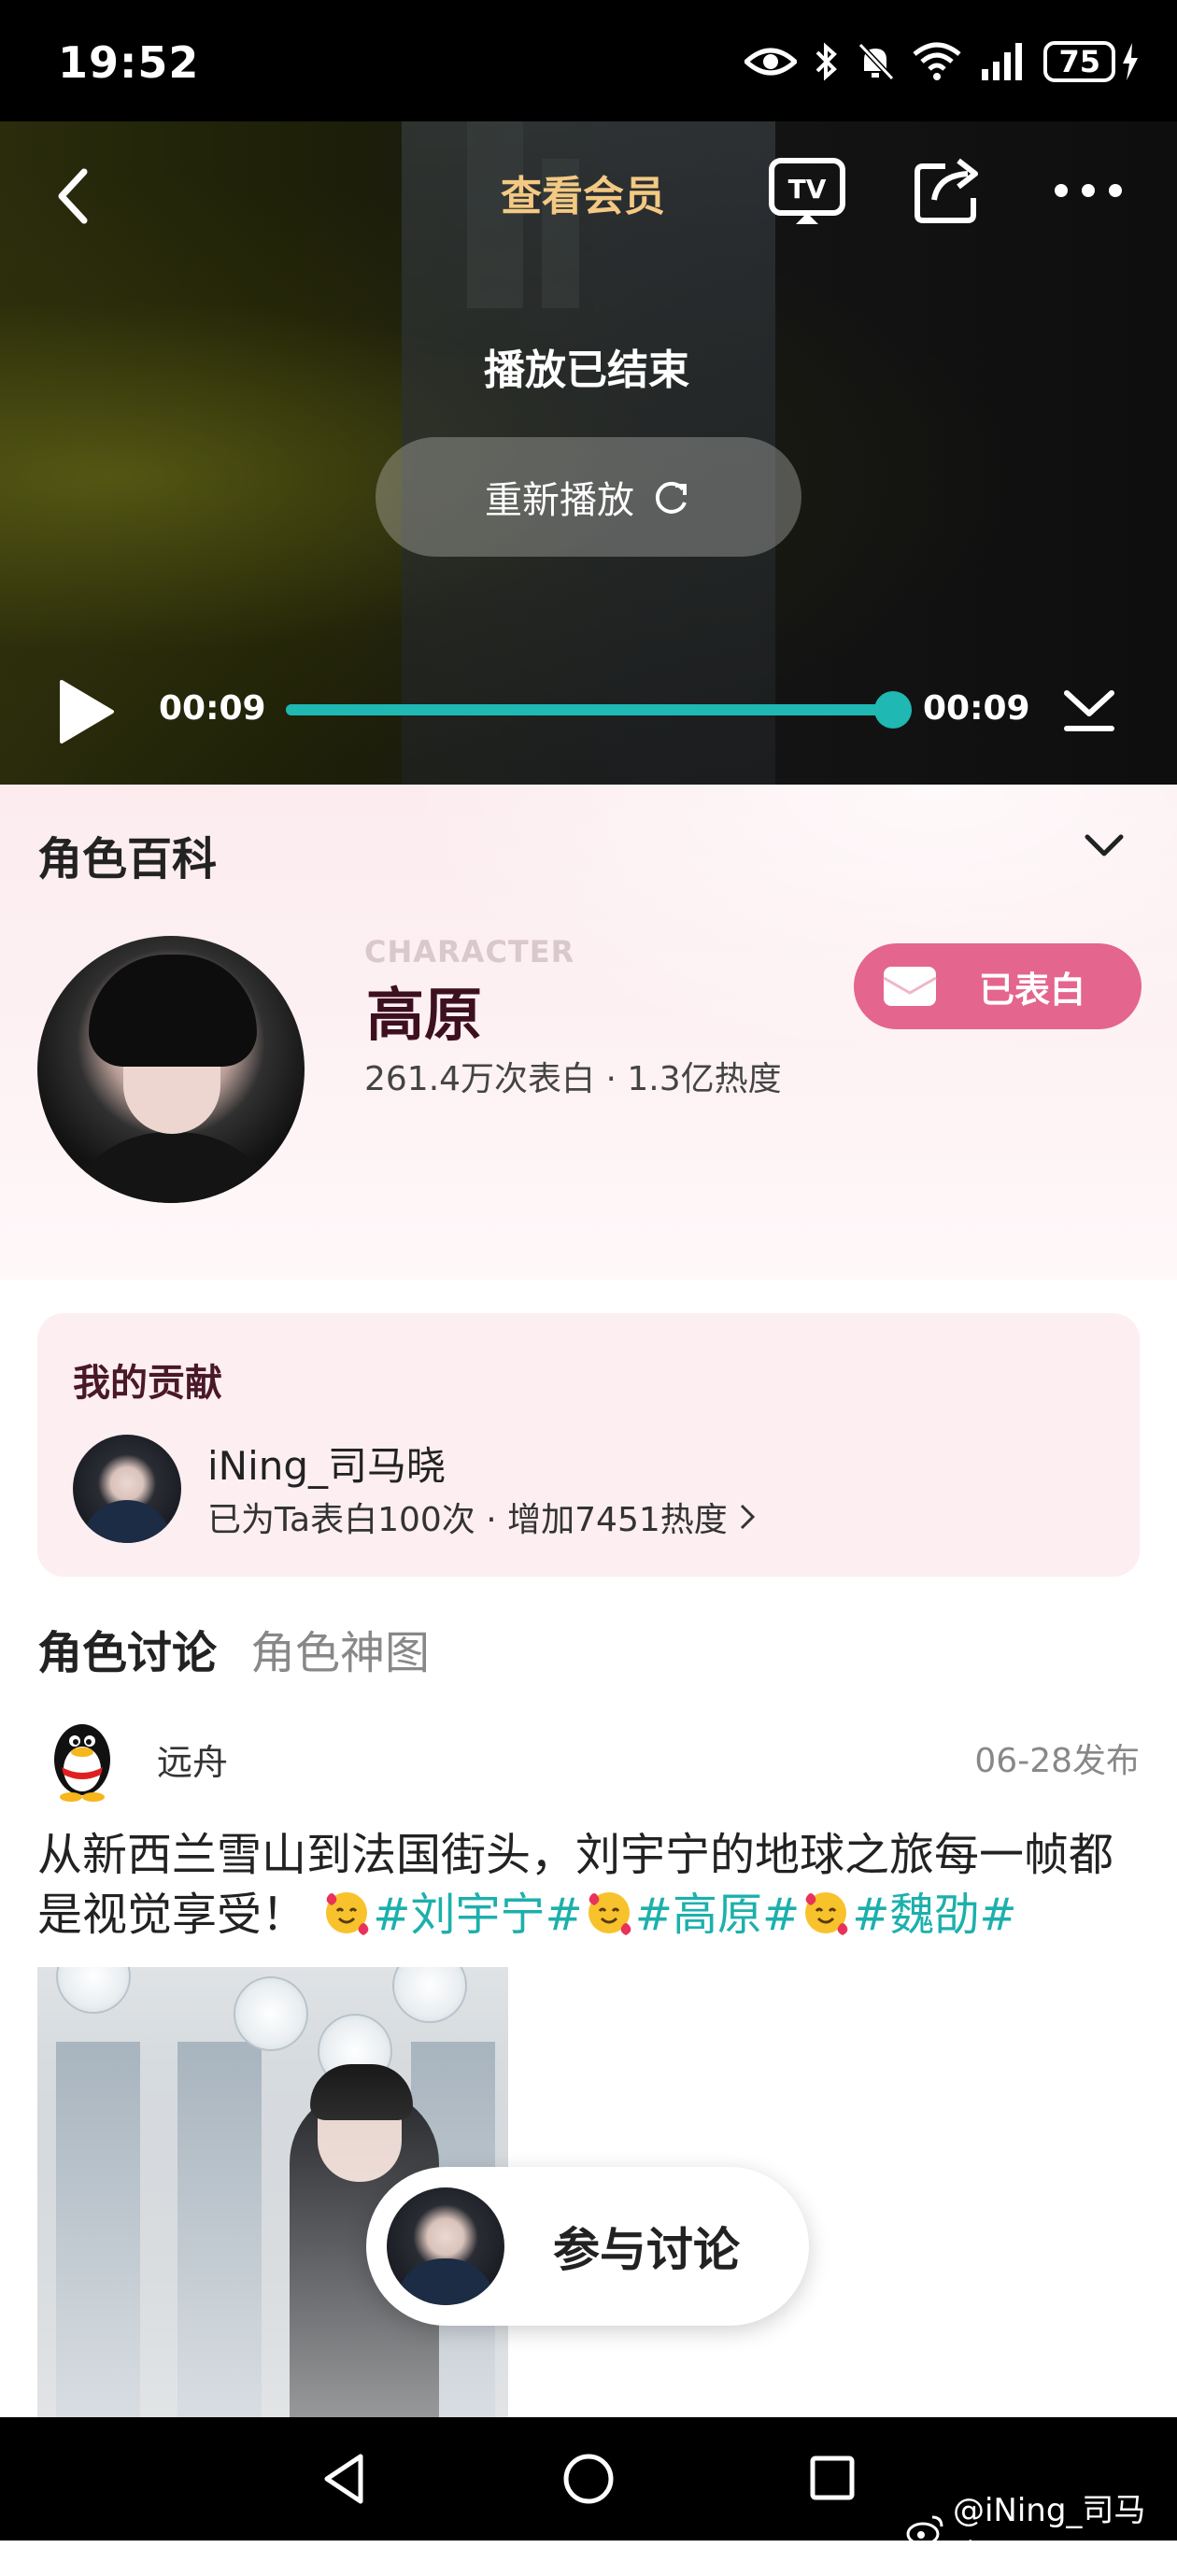 The height and width of the screenshot is (2576, 1177). What do you see at coordinates (934, 1915) in the screenshot?
I see `hashtag-link: #魏劭#` at bounding box center [934, 1915].